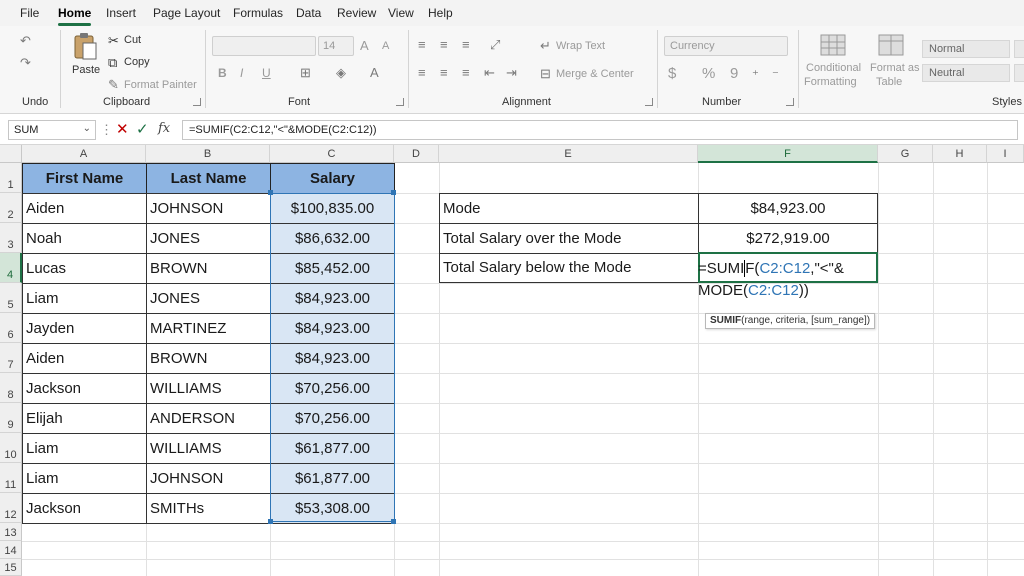 This screenshot has height=576, width=1024. What do you see at coordinates (545, 45) in the screenshot?
I see `wrap-text-icon: ↵` at bounding box center [545, 45].